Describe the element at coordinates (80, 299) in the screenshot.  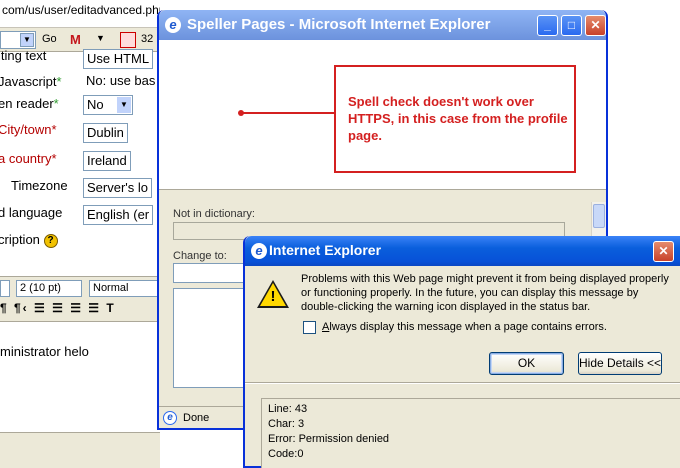
I see `editor-toolbar: 2 (10 pt) Normal ¶ ¶‹ ☰ ☰ ☰ ☰ T` at that location.